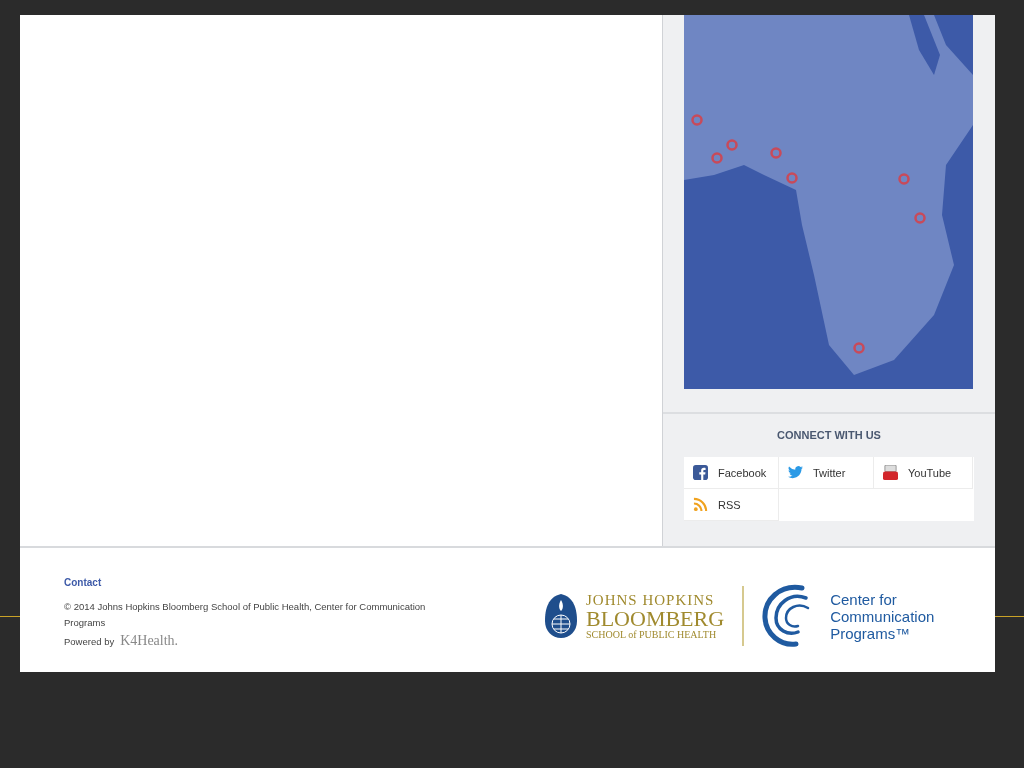 This screenshot has height=768, width=1024. I want to click on youtube-icon, so click(890, 472).